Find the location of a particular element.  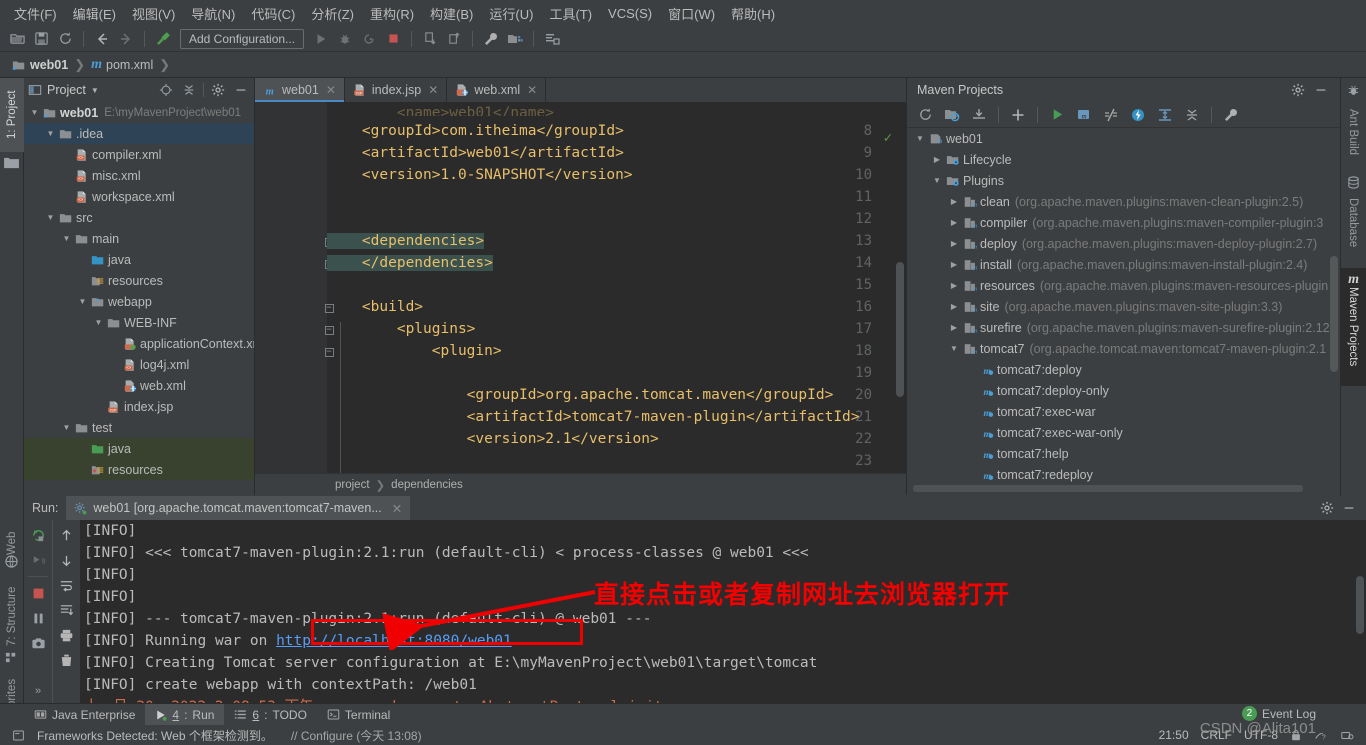

menu-item-5: 分析(Z) is located at coordinates (332, 13).